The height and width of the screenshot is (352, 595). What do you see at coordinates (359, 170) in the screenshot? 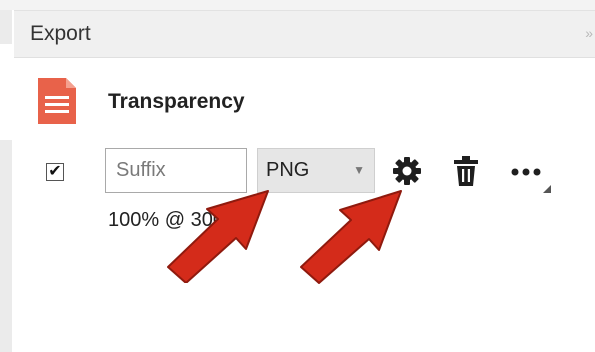
I see `dropdown-arrow-icon: ▼` at bounding box center [359, 170].